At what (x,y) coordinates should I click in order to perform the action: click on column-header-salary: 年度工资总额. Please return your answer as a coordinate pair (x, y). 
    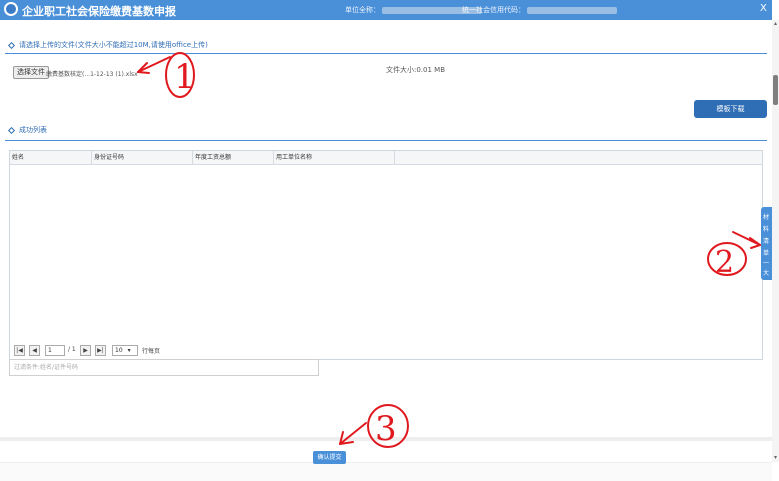
    Looking at the image, I should click on (233, 158).